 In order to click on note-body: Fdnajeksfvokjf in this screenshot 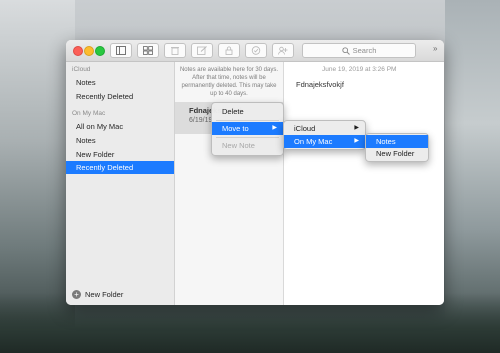, I will do `click(320, 84)`.